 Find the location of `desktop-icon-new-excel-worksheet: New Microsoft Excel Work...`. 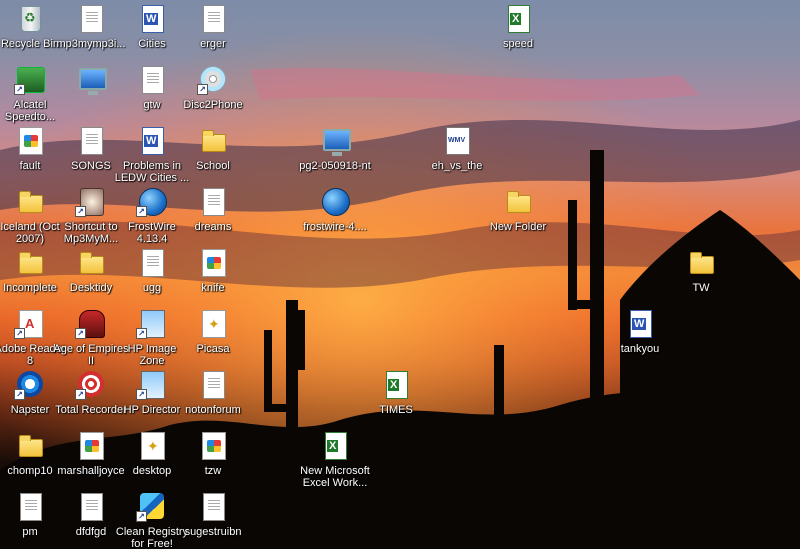

desktop-icon-new-excel-worksheet: New Microsoft Excel Work... is located at coordinates (335, 459).